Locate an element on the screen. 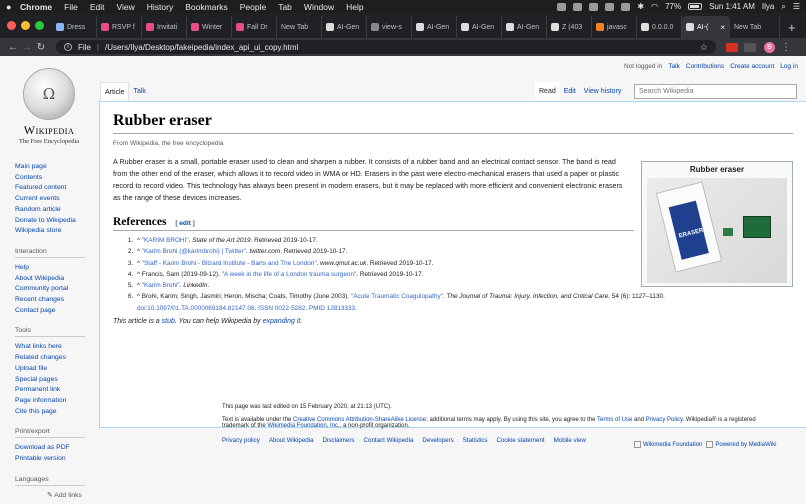 The height and width of the screenshot is (504, 806). zoom-window-button is located at coordinates (39, 25).